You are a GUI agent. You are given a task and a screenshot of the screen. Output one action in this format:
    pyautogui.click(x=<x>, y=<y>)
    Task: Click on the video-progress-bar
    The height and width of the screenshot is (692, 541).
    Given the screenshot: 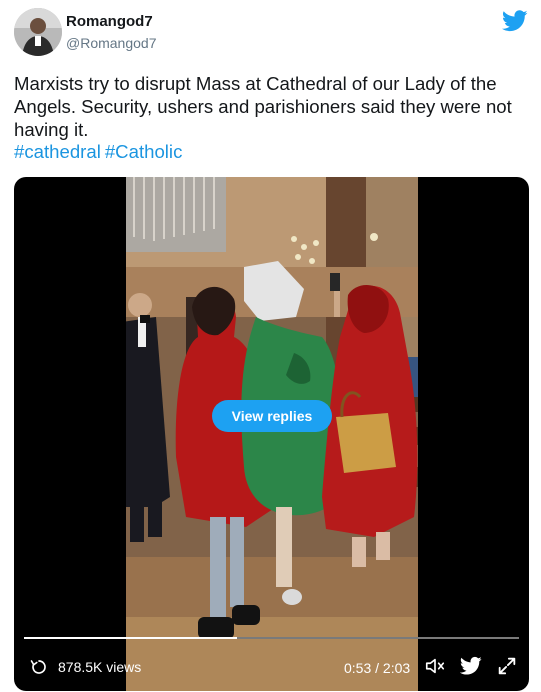 What is the action you would take?
    pyautogui.click(x=271, y=638)
    